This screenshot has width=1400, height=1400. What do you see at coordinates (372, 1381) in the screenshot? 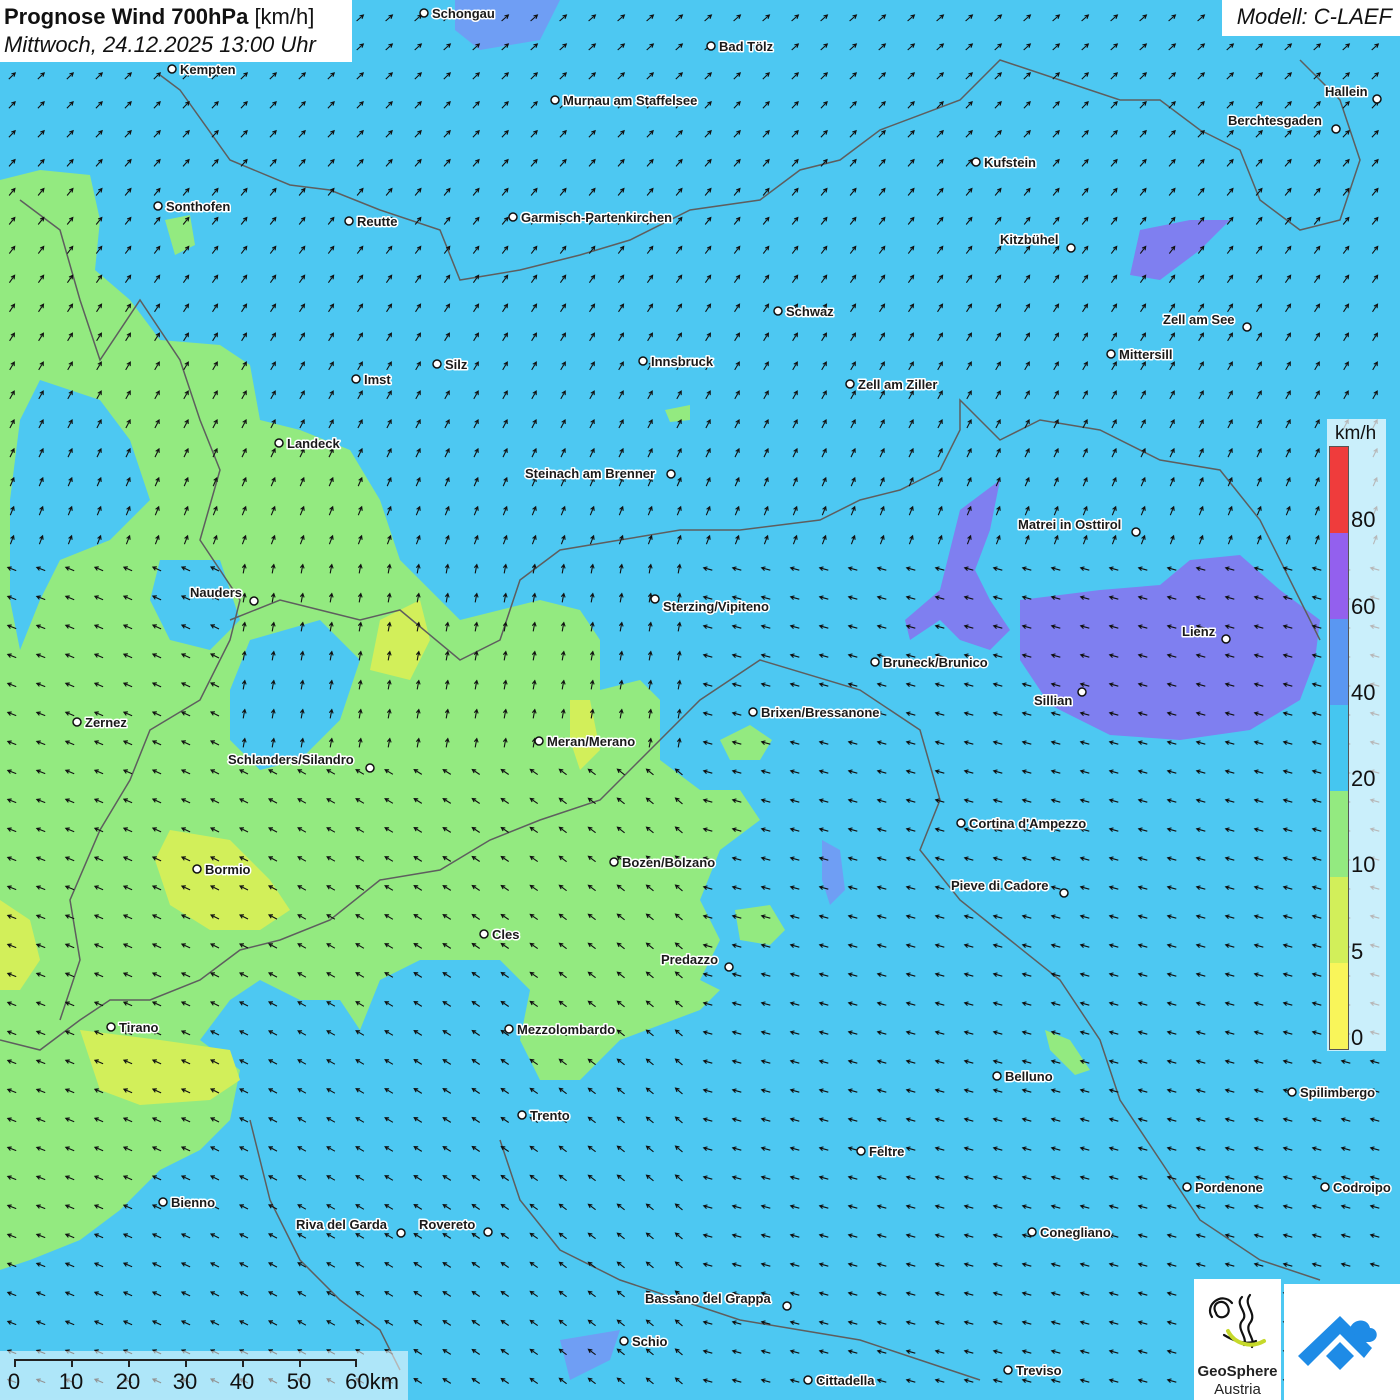
I see `scale-label-60km: 60km` at bounding box center [372, 1381].